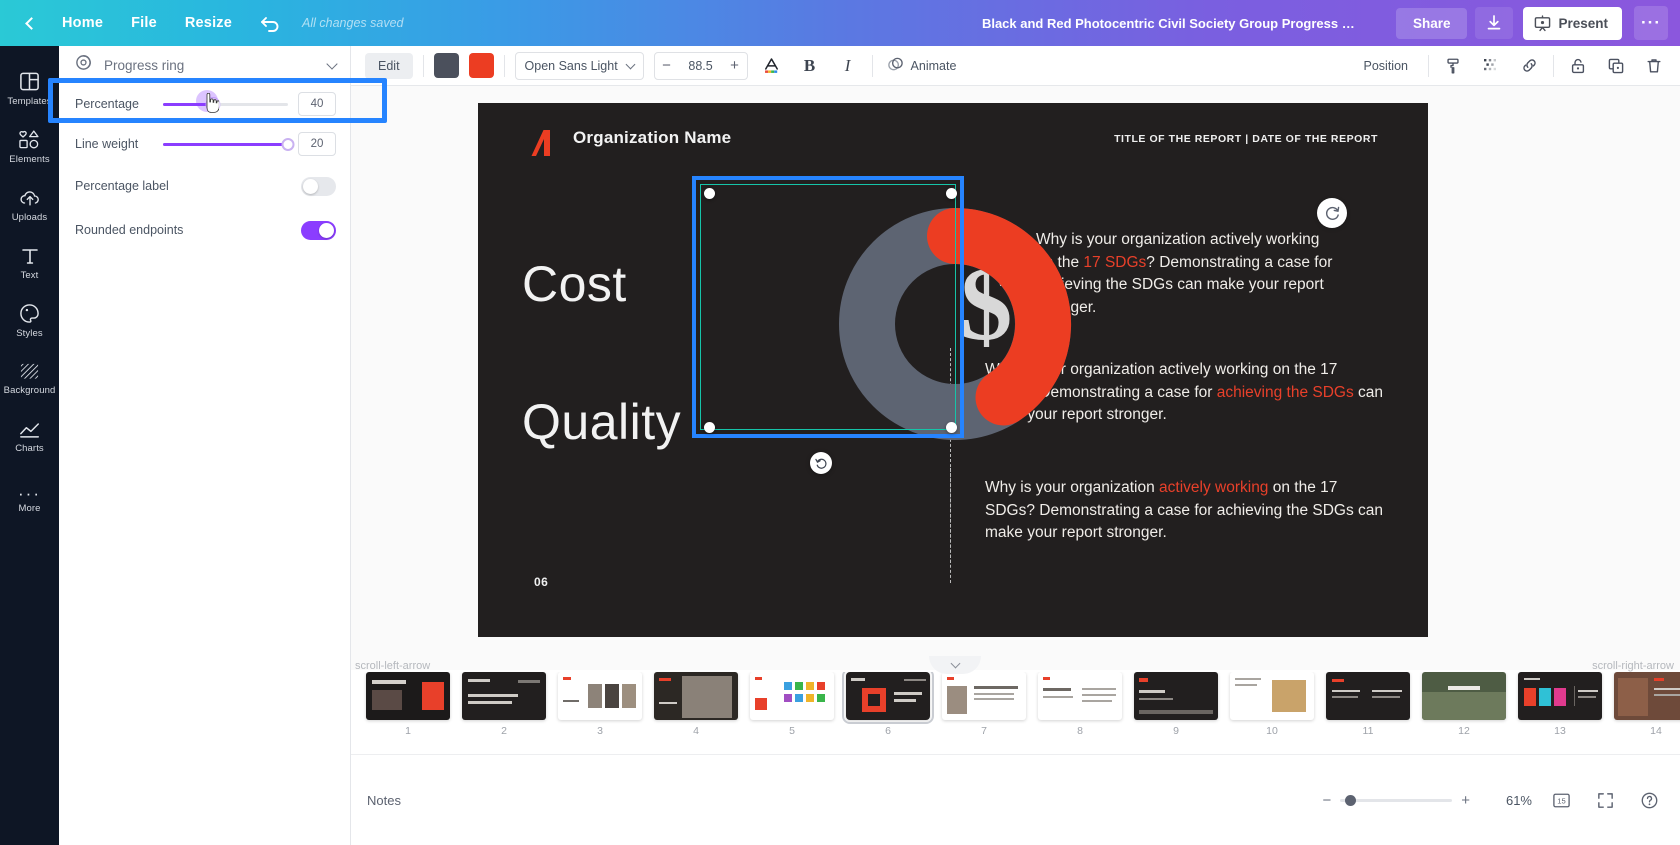  Describe the element at coordinates (29, 437) in the screenshot. I see `sidebar-item-charts: Charts` at that location.